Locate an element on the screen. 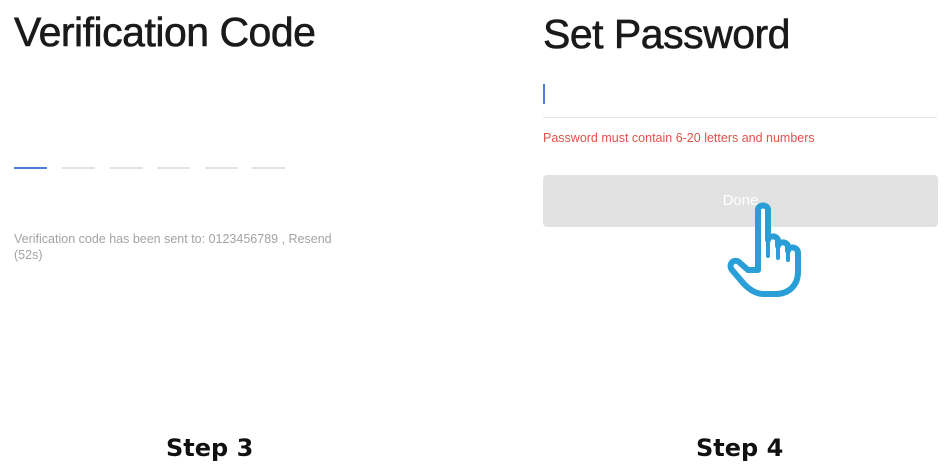 The image size is (946, 472). text-caret is located at coordinates (544, 94).